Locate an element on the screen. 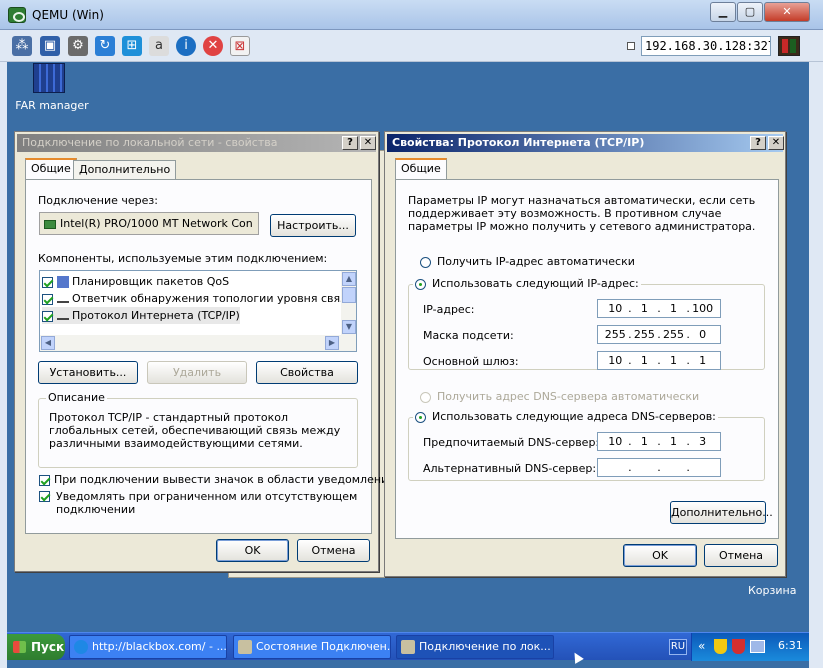  tcpip-cancel-button: Отмена is located at coordinates (741, 555).